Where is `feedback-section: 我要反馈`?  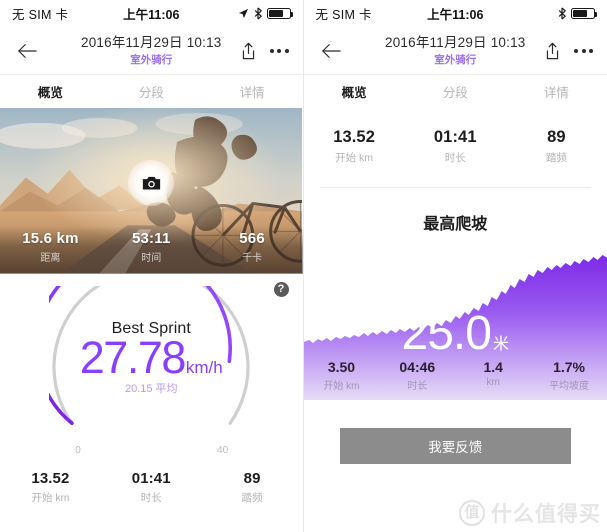
feedback-section: 我要反馈 is located at coordinates (455, 432).